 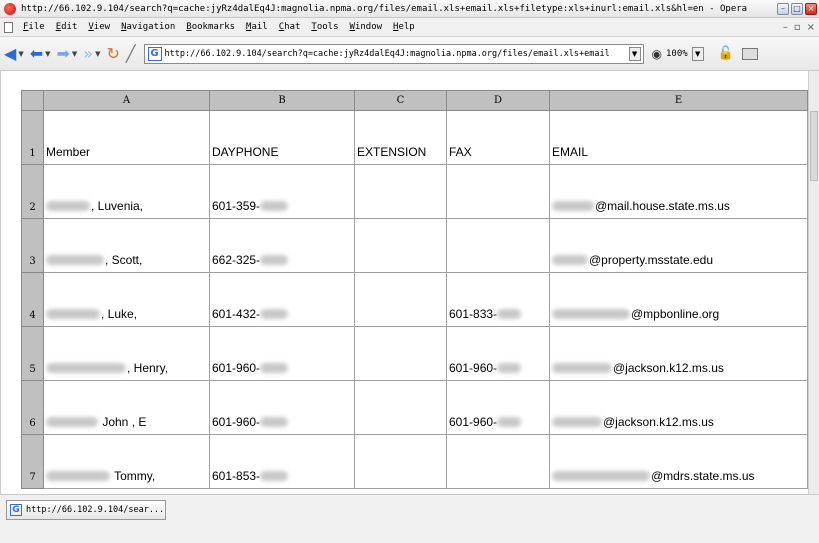 I want to click on menu-navigation: Navigation, so click(x=148, y=27).